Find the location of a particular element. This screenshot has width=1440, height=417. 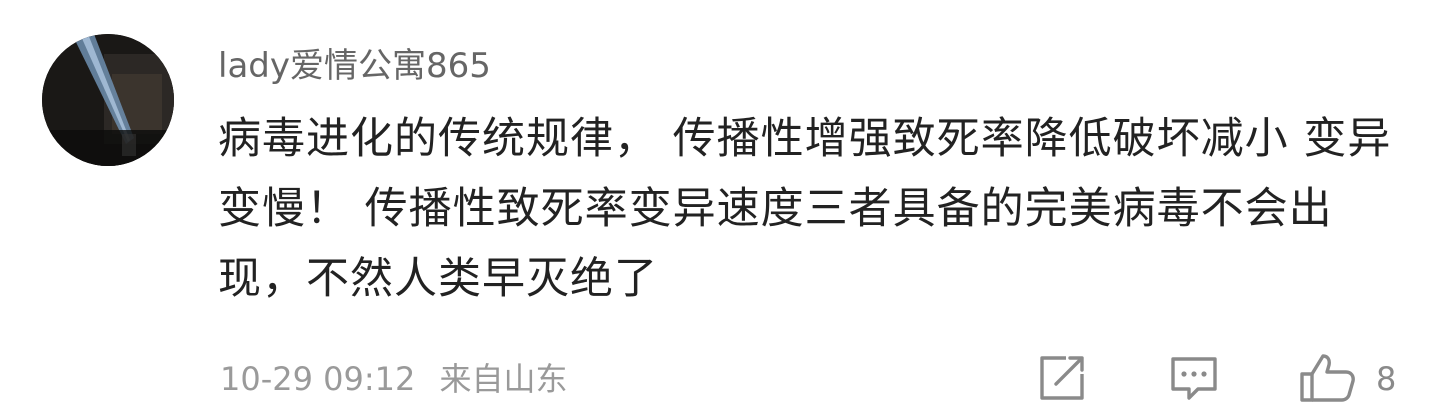

timestamp: 10-29 09:12 is located at coordinates (318, 379).